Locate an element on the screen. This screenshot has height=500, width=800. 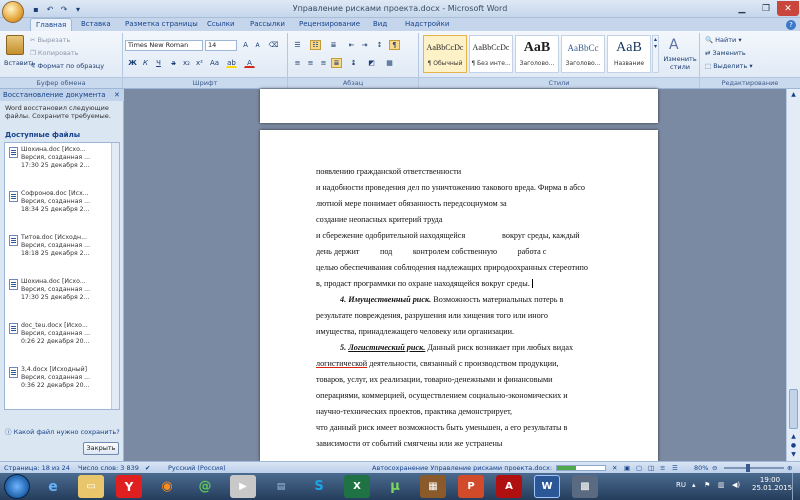
styles-scroll: ▴ ▾ is located at coordinates (655, 54).